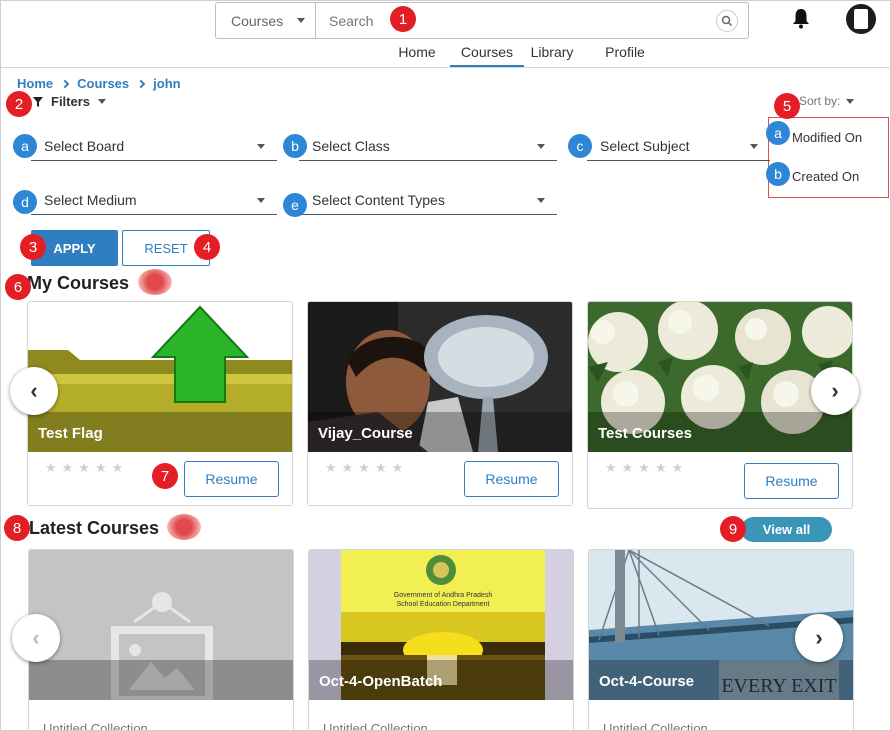  Describe the element at coordinates (18, 287) in the screenshot. I see `annotation-marker-6: 6` at that location.